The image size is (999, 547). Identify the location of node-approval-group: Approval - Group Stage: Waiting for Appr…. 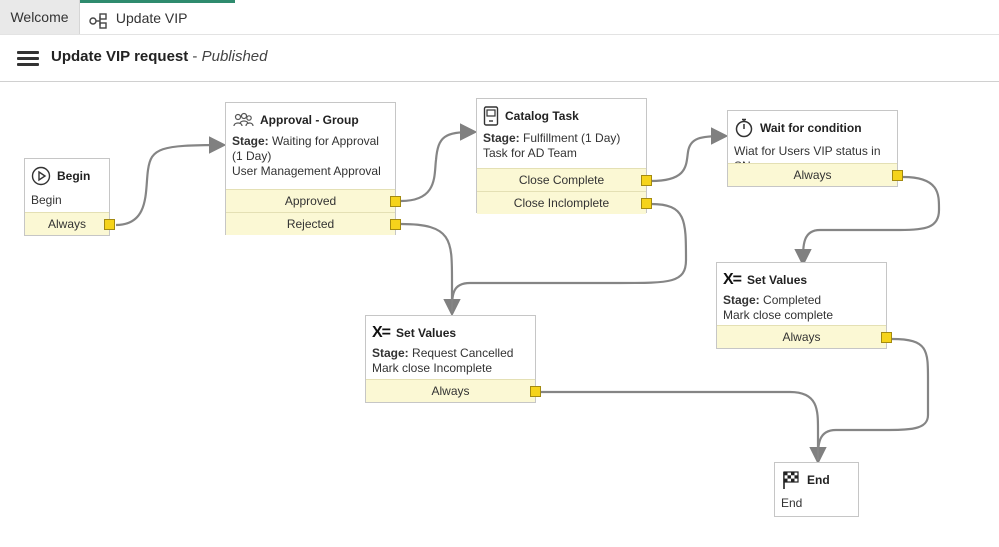
(313, 168).